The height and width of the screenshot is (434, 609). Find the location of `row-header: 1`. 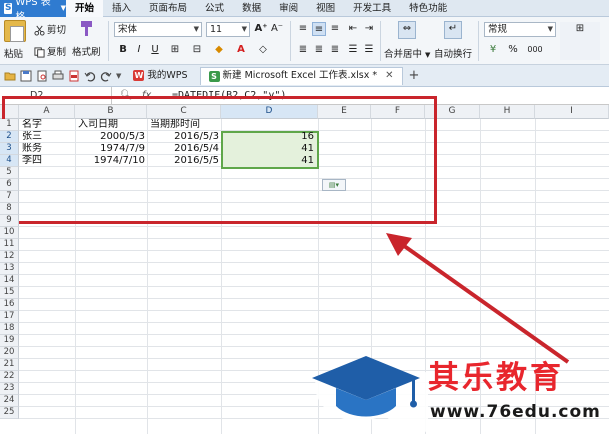

row-header: 1 is located at coordinates (9, 125).